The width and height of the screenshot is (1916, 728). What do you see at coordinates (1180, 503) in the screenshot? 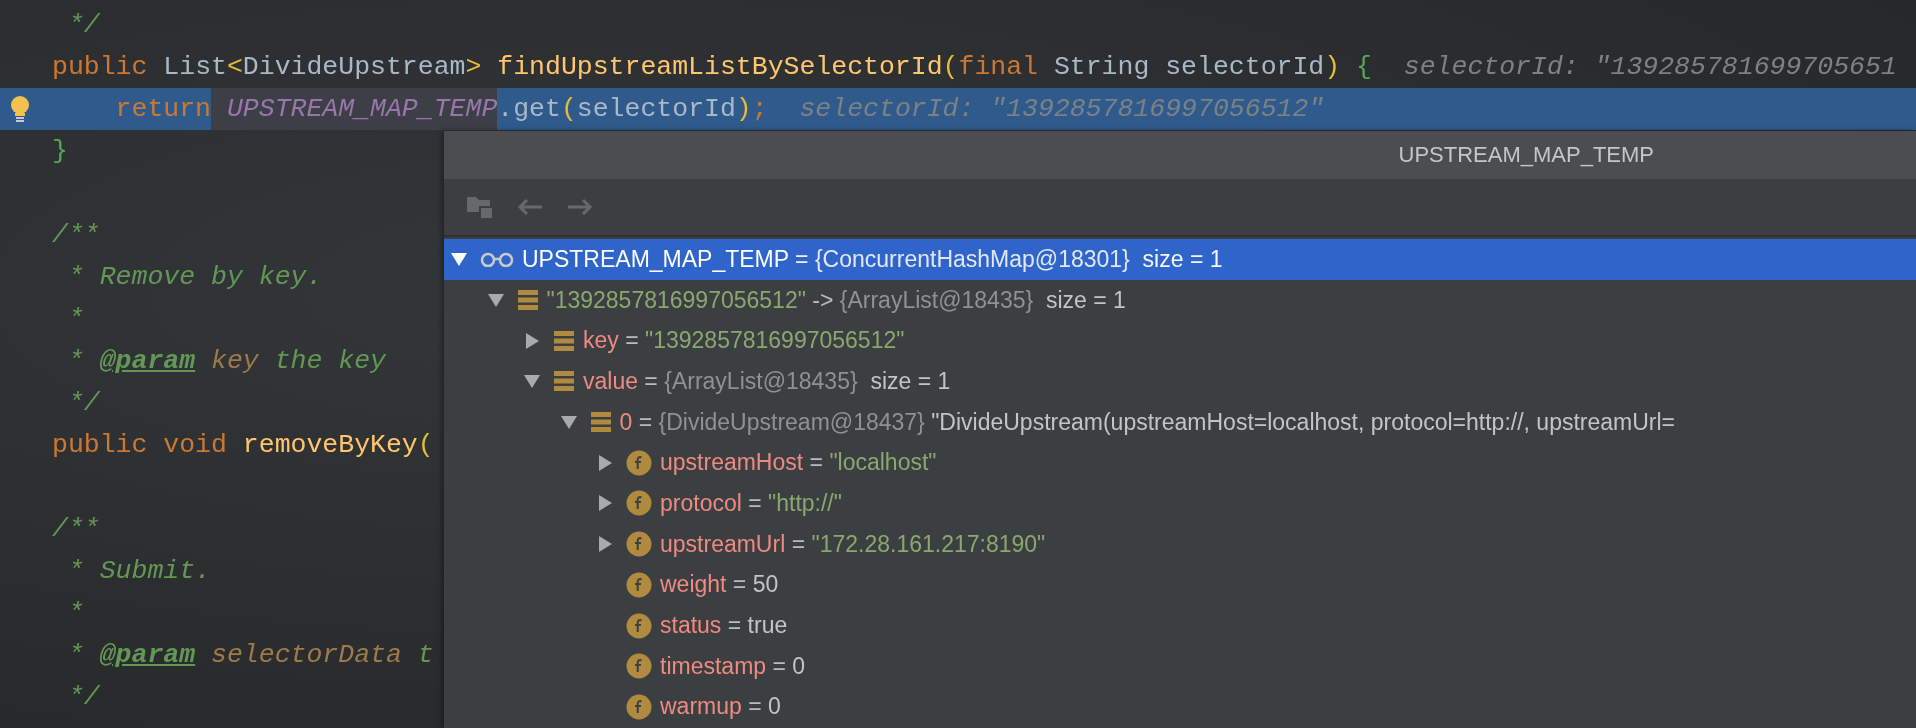
I see `tree-row: protocol = "http://"` at bounding box center [1180, 503].